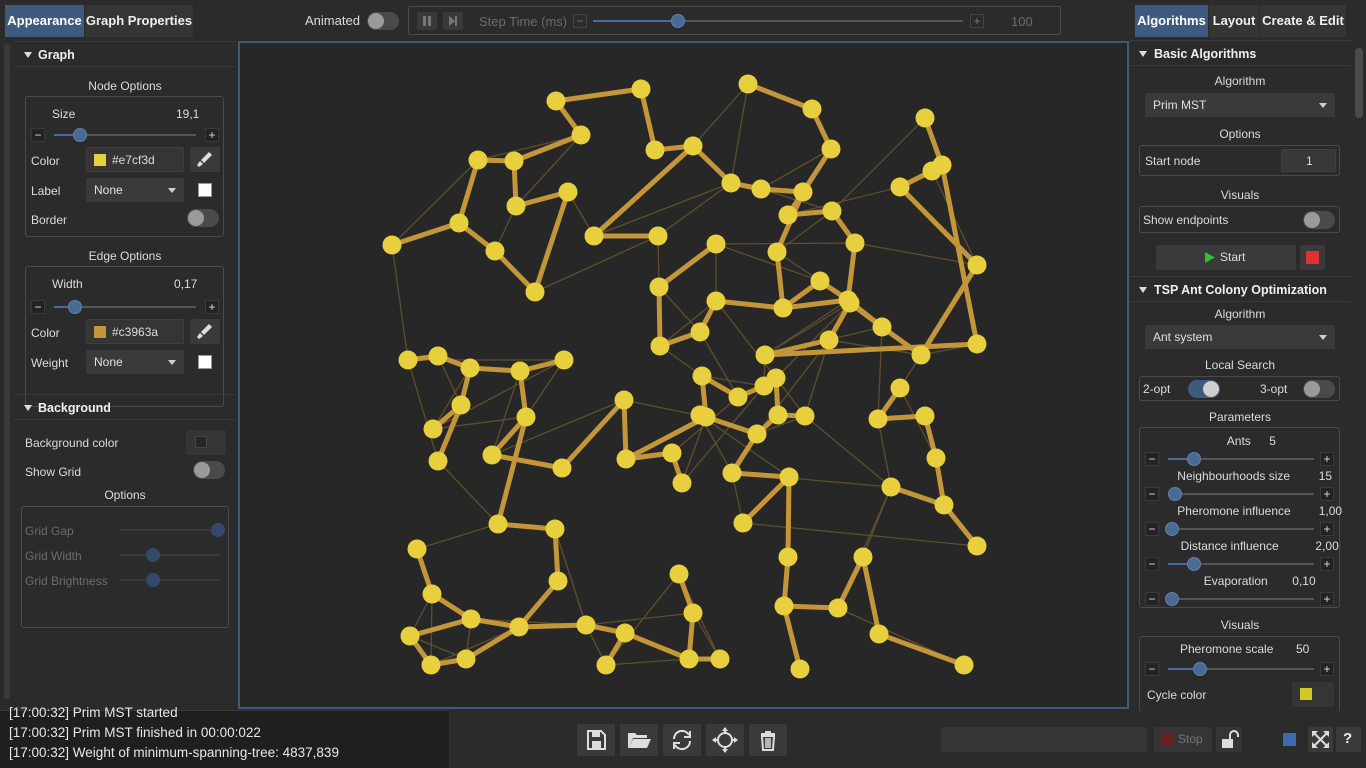 This screenshot has height=768, width=1366. Describe the element at coordinates (1240, 337) in the screenshot. I see `tsp-algorithm-select: Ant system` at that location.